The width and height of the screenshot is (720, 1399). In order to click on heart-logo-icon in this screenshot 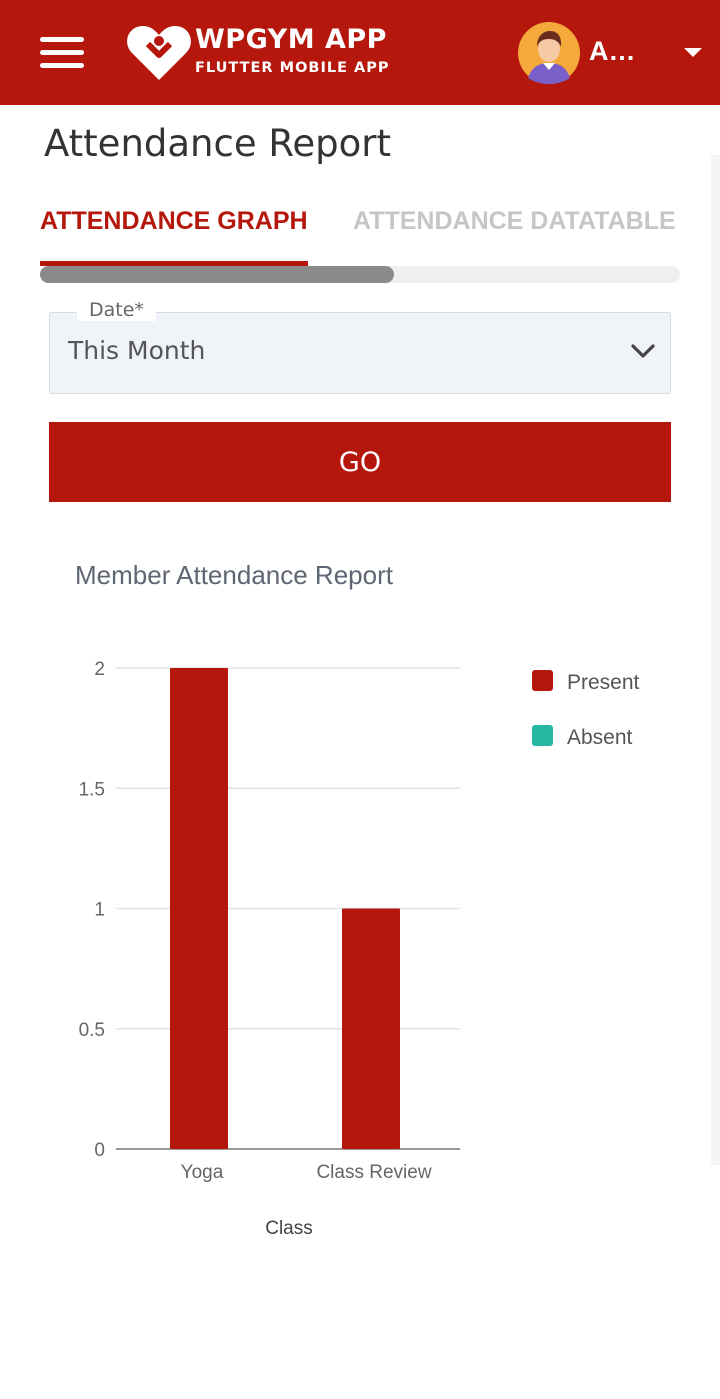, I will do `click(159, 53)`.